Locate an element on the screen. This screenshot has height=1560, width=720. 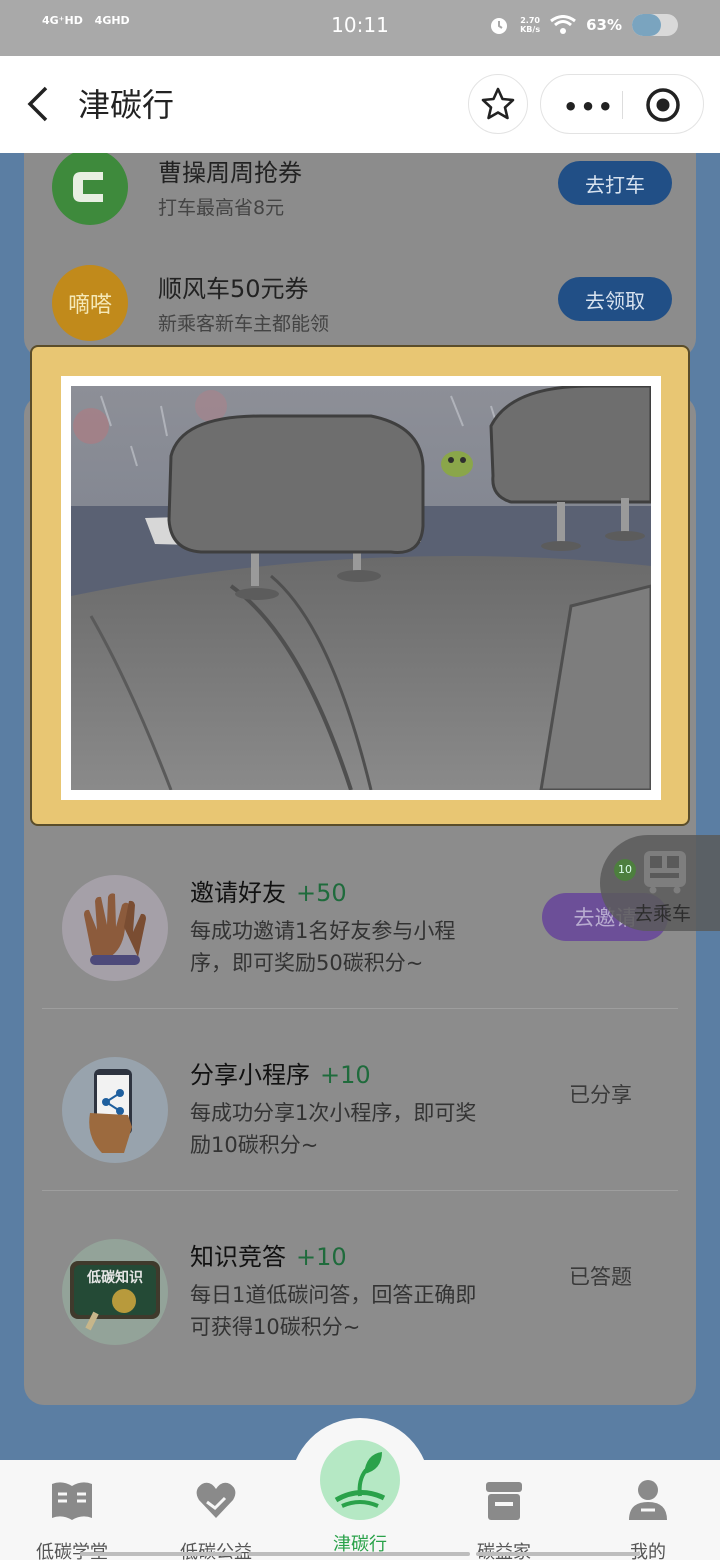
net-speed: 2.70 KB/s is located at coordinates (530, 25).